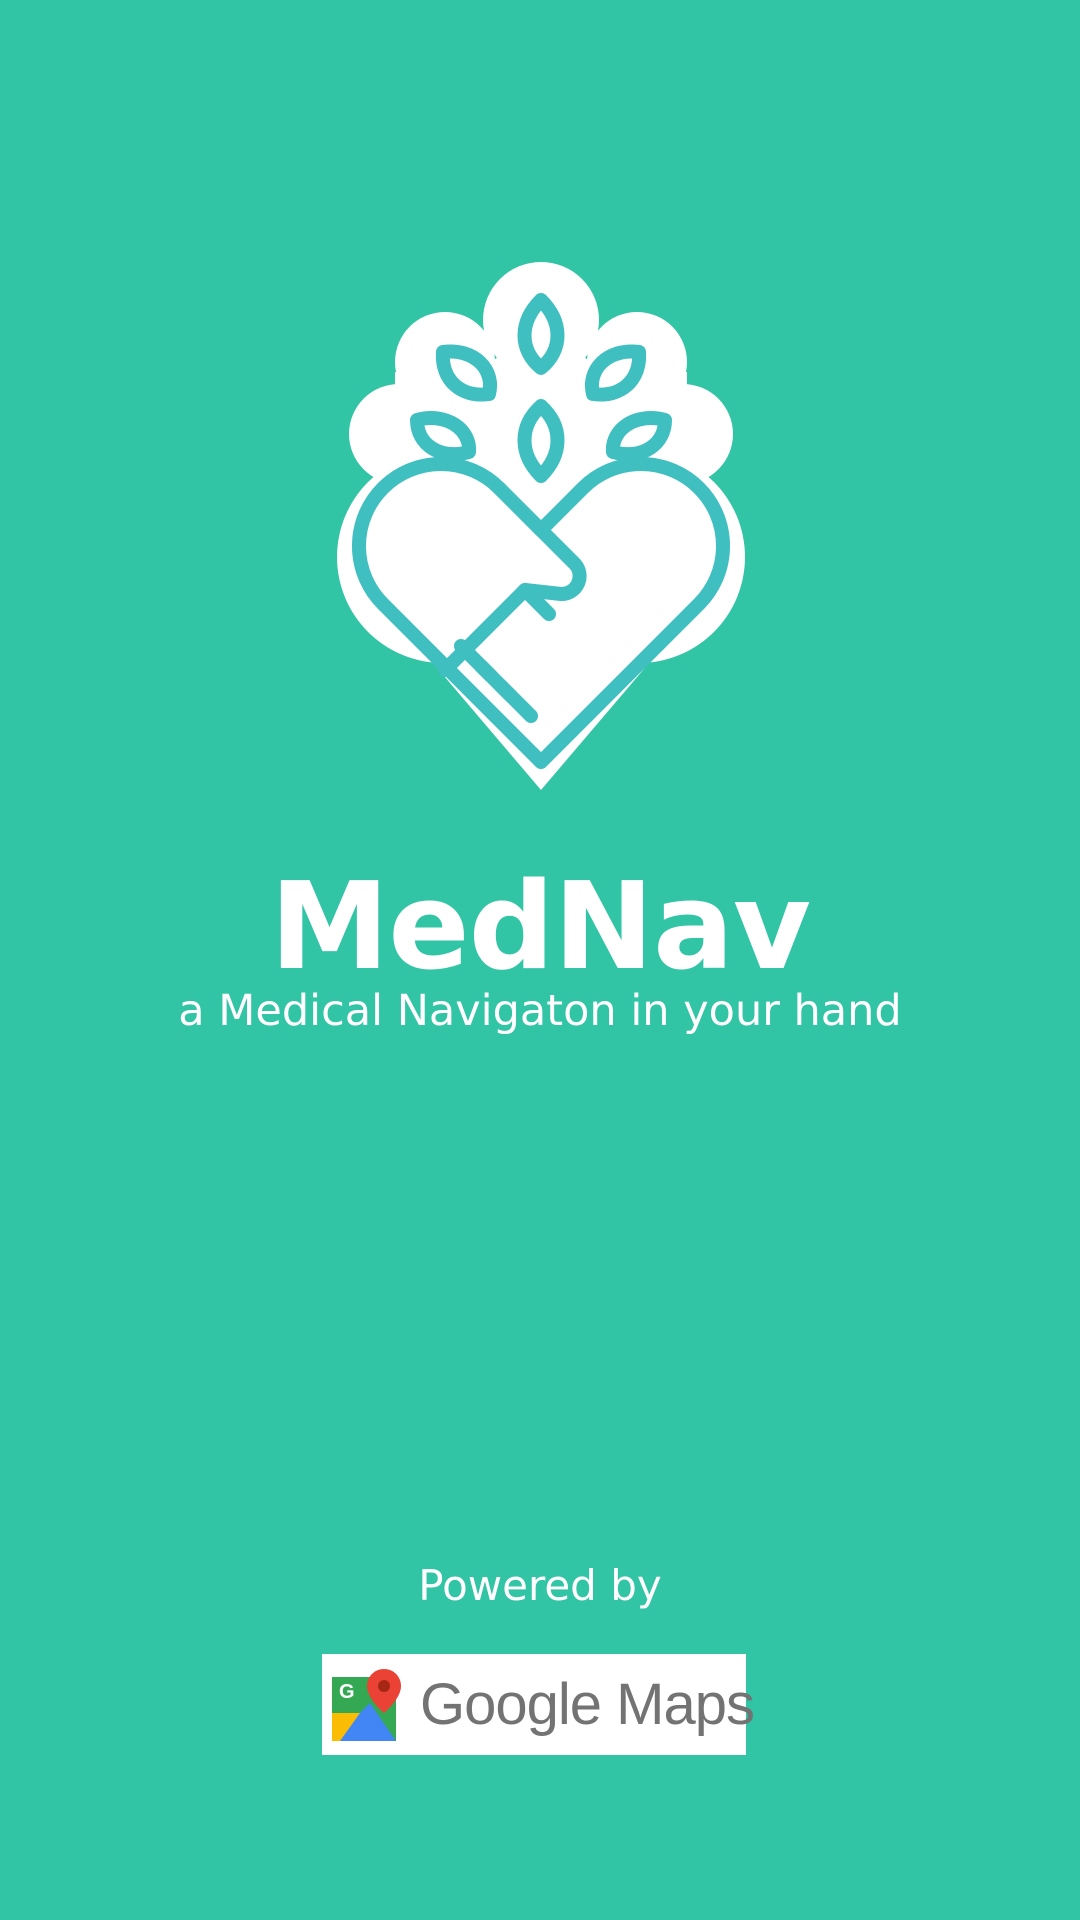 This screenshot has height=1920, width=1080. Describe the element at coordinates (540, 1011) in the screenshot. I see `app-tagline: a Medical Navigaton in your hand` at that location.